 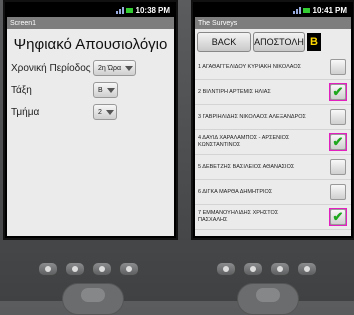 What do you see at coordinates (252, 116) in the screenshot?
I see `student-name: 3 ΓΑΒΡΙΗΛΙΔΗΣ ΝΙΚΟΛΑΟΣ ΑΛΕΞΑΝΔΡΟΣ` at bounding box center [252, 116].